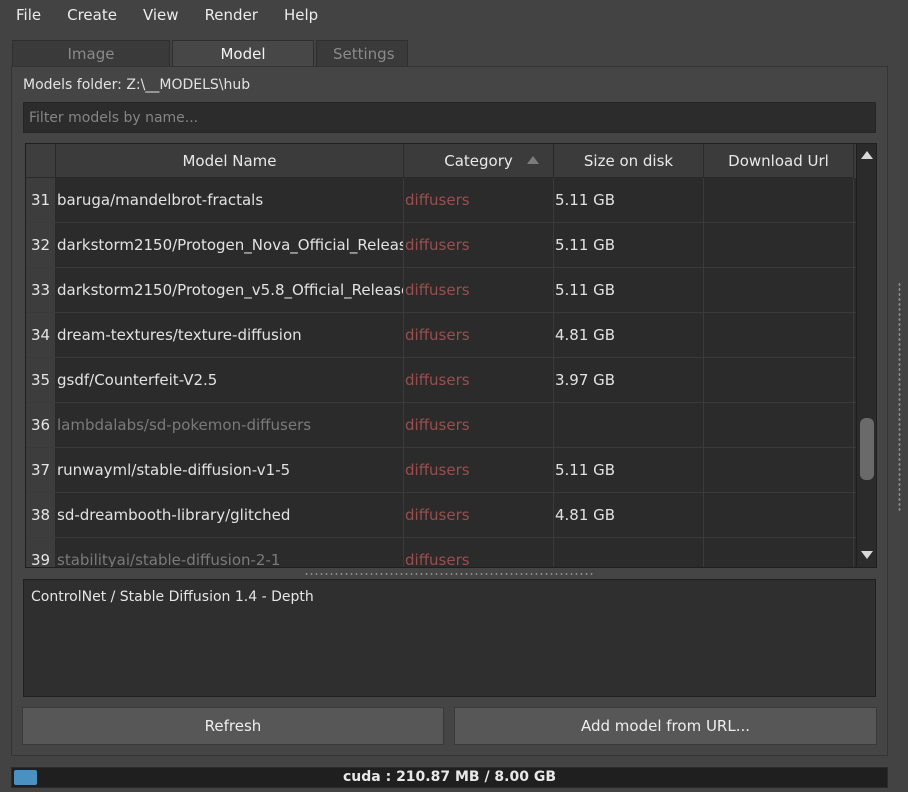 This screenshot has height=792, width=908. Describe the element at coordinates (899, 397) in the screenshot. I see `window-resize-grip` at that location.